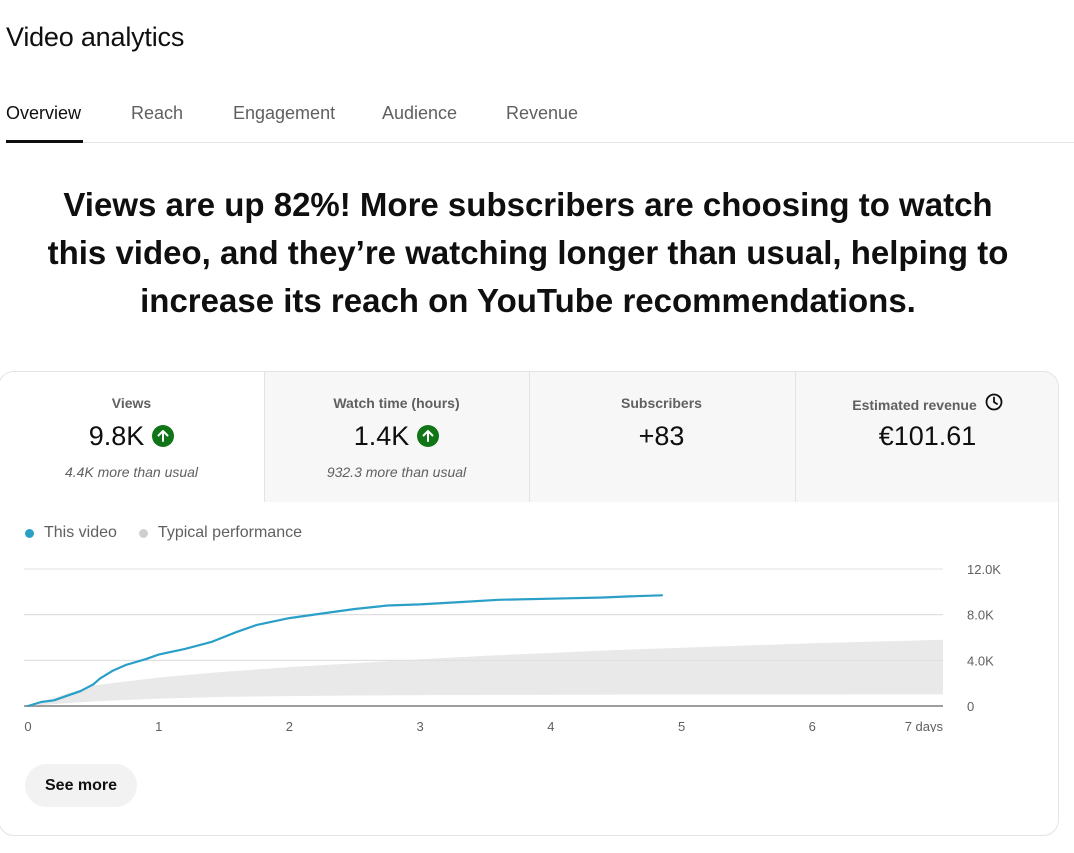 The width and height of the screenshot is (1074, 853). I want to click on metric-views: Views 9.8K 4.4K more than usual, so click(132, 437).